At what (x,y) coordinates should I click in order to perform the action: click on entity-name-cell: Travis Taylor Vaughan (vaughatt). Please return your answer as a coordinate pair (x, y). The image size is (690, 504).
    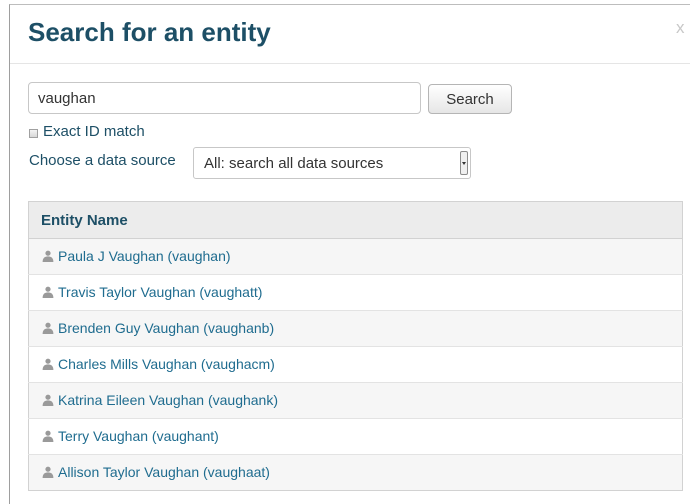
    Looking at the image, I should click on (355, 292).